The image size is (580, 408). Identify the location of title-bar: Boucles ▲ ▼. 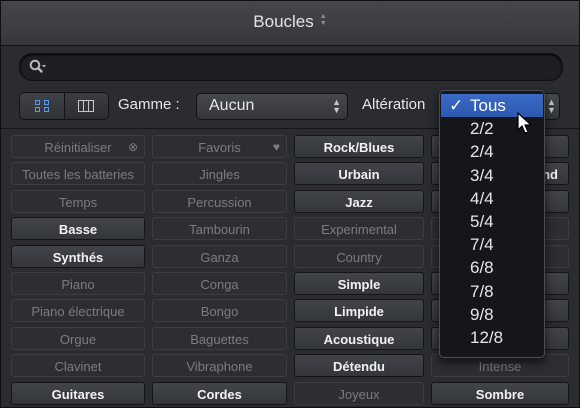
(290, 23).